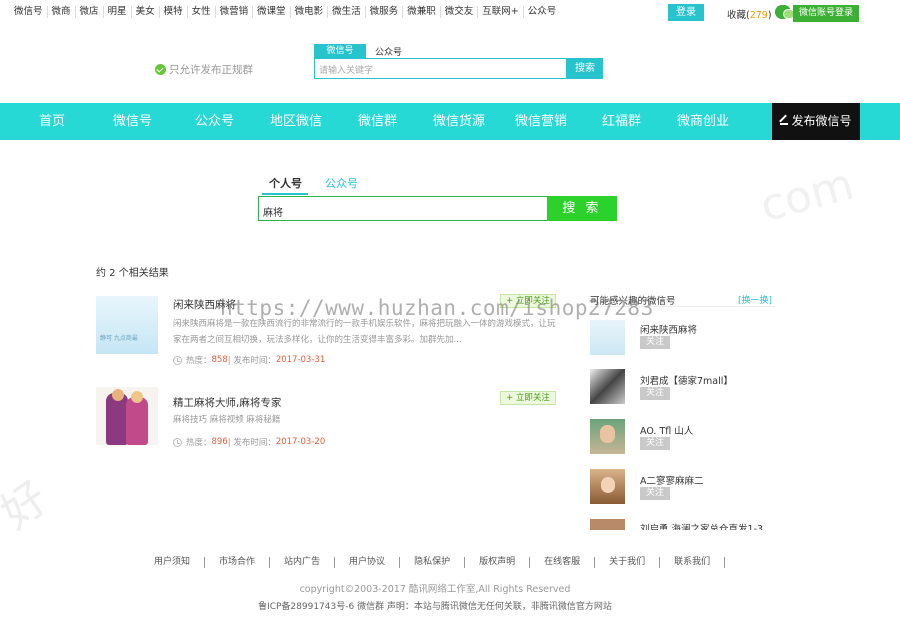 The image size is (900, 619). What do you see at coordinates (666, 430) in the screenshot?
I see `sidebar-item-name: AO. Tfl 山人` at bounding box center [666, 430].